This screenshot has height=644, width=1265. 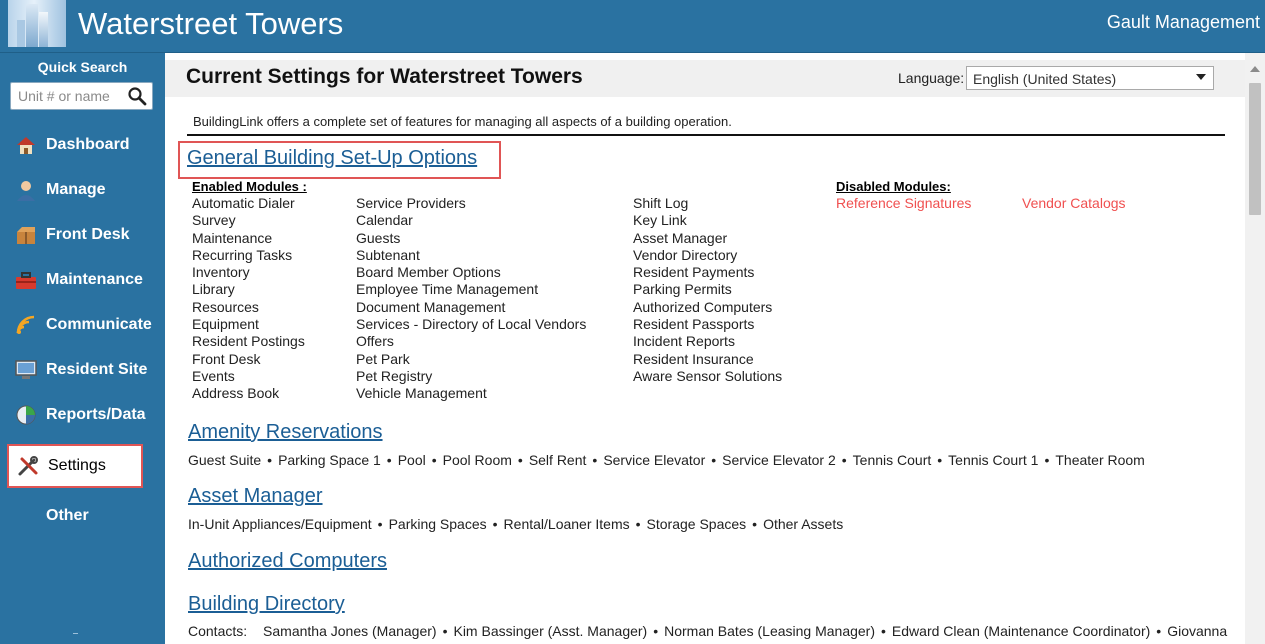 What do you see at coordinates (1197, 631) in the screenshot?
I see `contact-item: Giovanna` at bounding box center [1197, 631].